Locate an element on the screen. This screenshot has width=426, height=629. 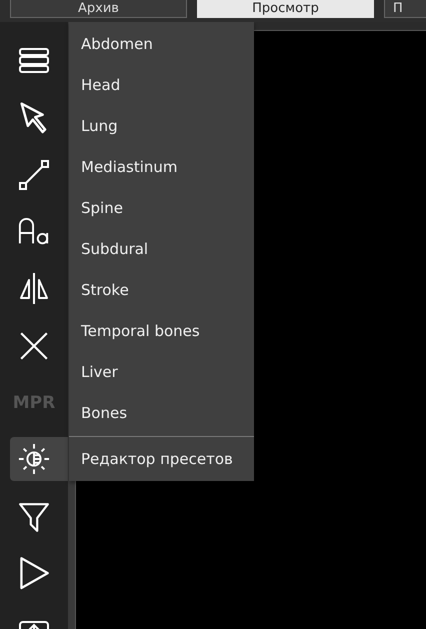
preset-item: Bones is located at coordinates (161, 413).